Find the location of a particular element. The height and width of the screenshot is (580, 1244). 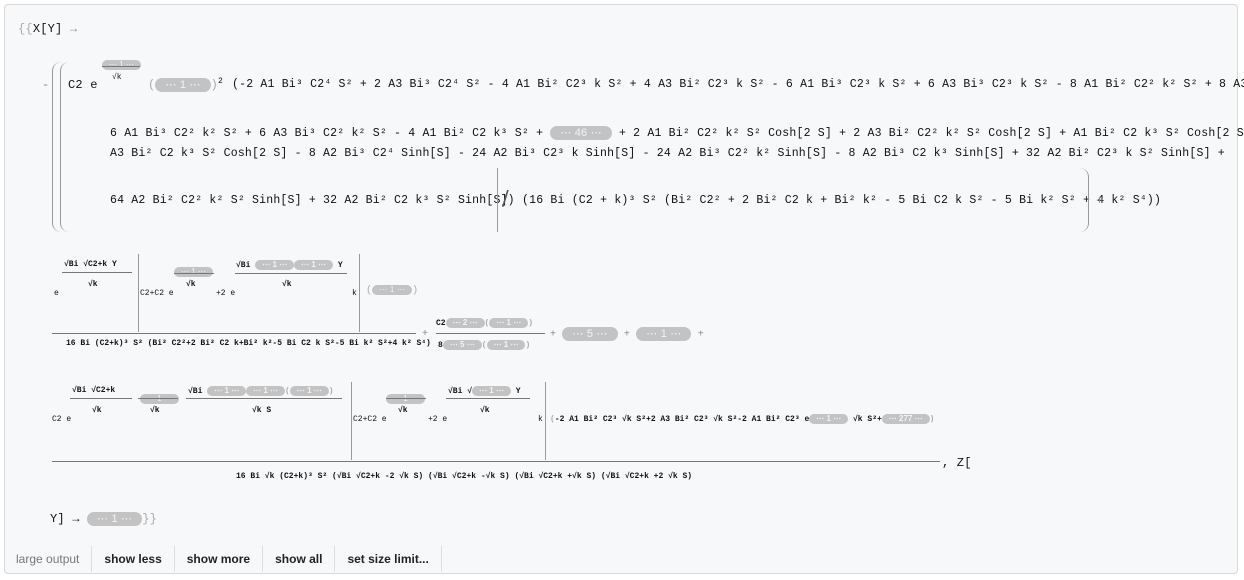

frac3-exp1-den: √k is located at coordinates (97, 410).